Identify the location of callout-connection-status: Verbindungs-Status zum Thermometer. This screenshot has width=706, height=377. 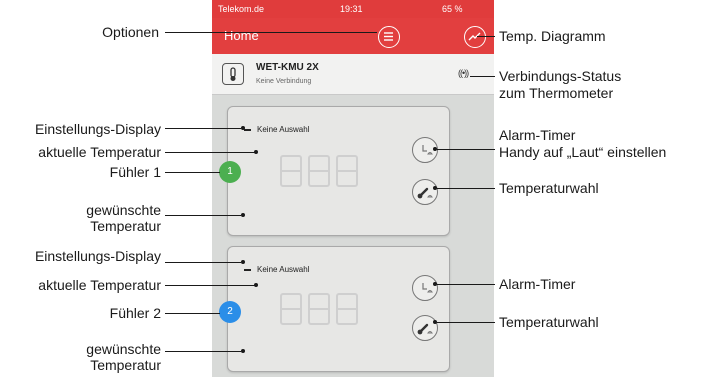
(560, 85).